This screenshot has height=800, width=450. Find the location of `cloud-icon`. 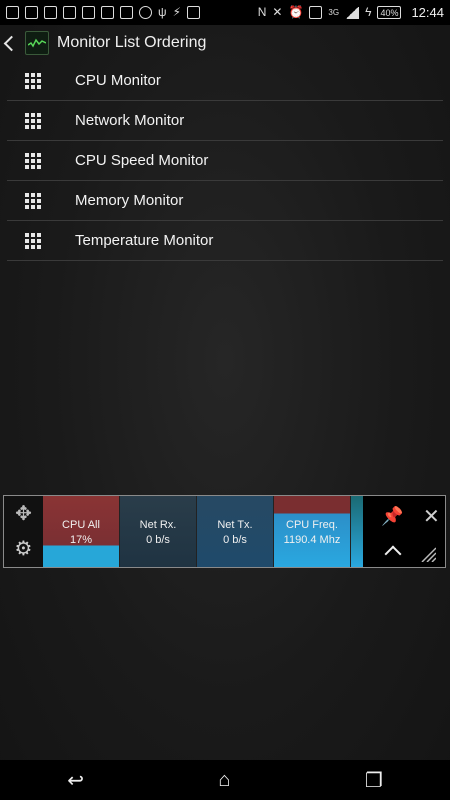

cloud-icon is located at coordinates (50, 12).